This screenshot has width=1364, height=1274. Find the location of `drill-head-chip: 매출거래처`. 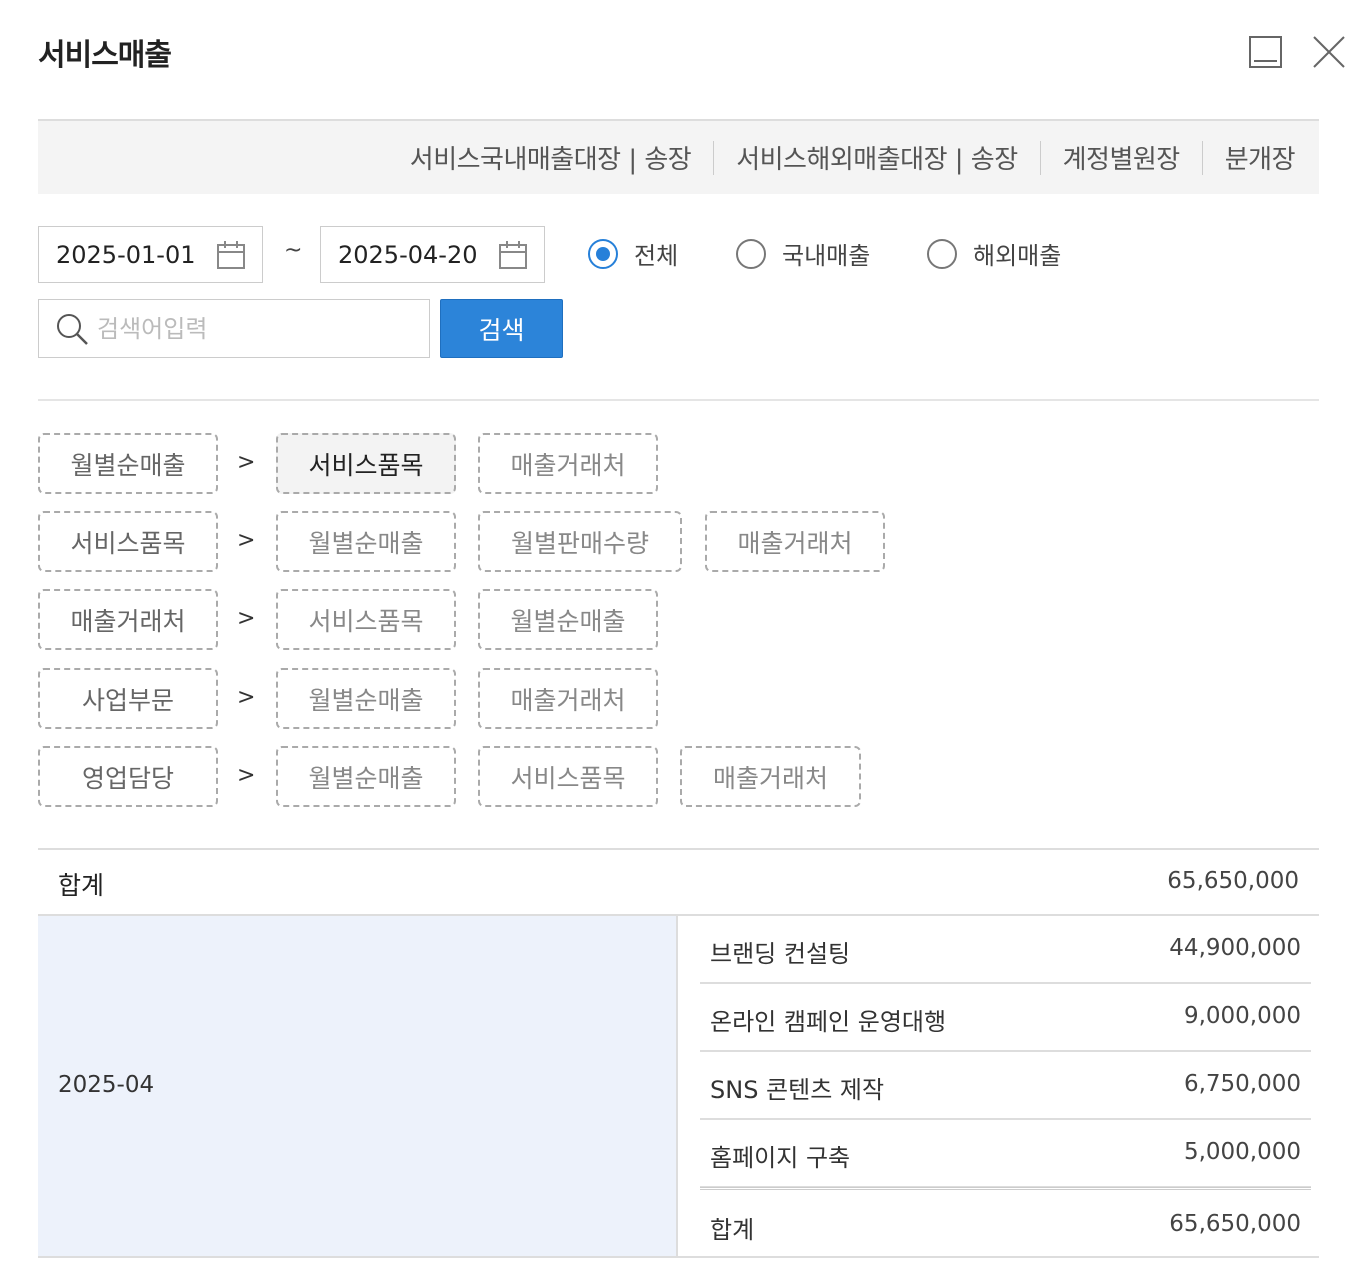

drill-head-chip: 매출거래처 is located at coordinates (128, 619).